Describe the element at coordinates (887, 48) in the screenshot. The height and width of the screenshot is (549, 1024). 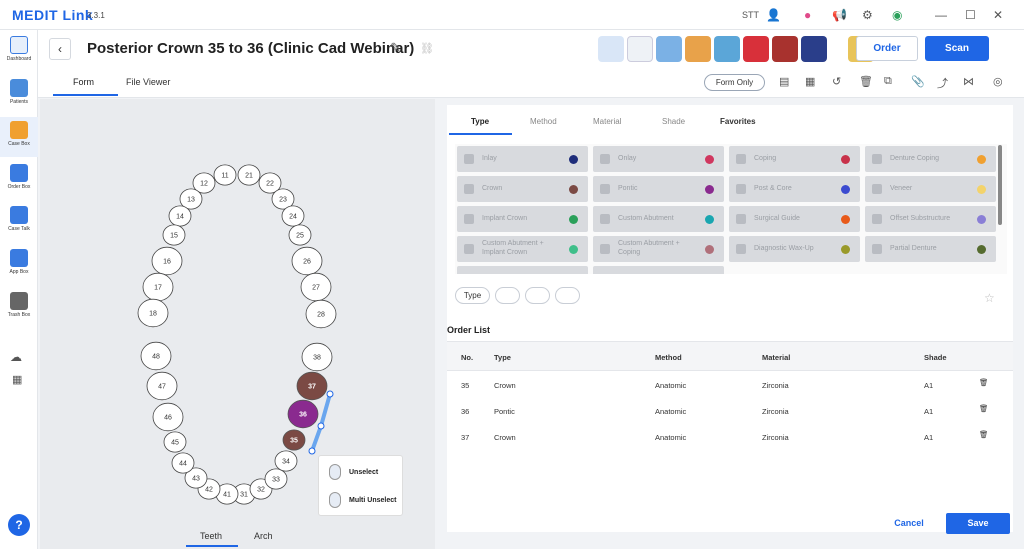
I see `order-button: Order` at that location.